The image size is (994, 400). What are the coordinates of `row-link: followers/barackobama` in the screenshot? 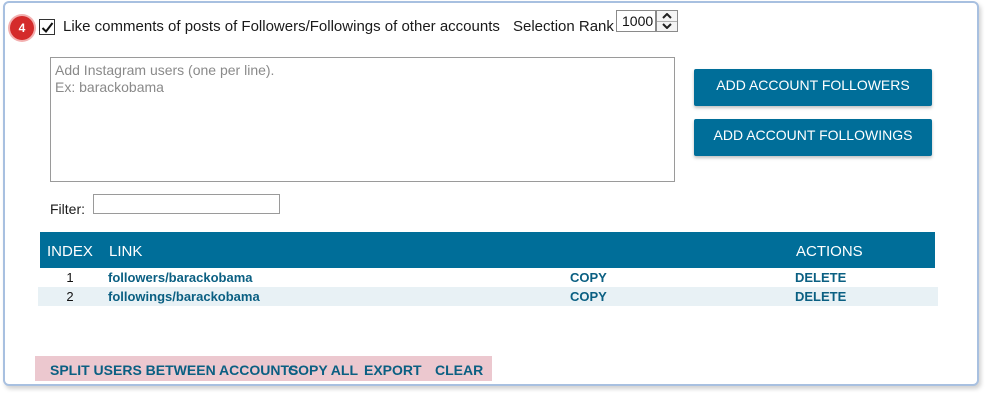 It's located at (180, 277).